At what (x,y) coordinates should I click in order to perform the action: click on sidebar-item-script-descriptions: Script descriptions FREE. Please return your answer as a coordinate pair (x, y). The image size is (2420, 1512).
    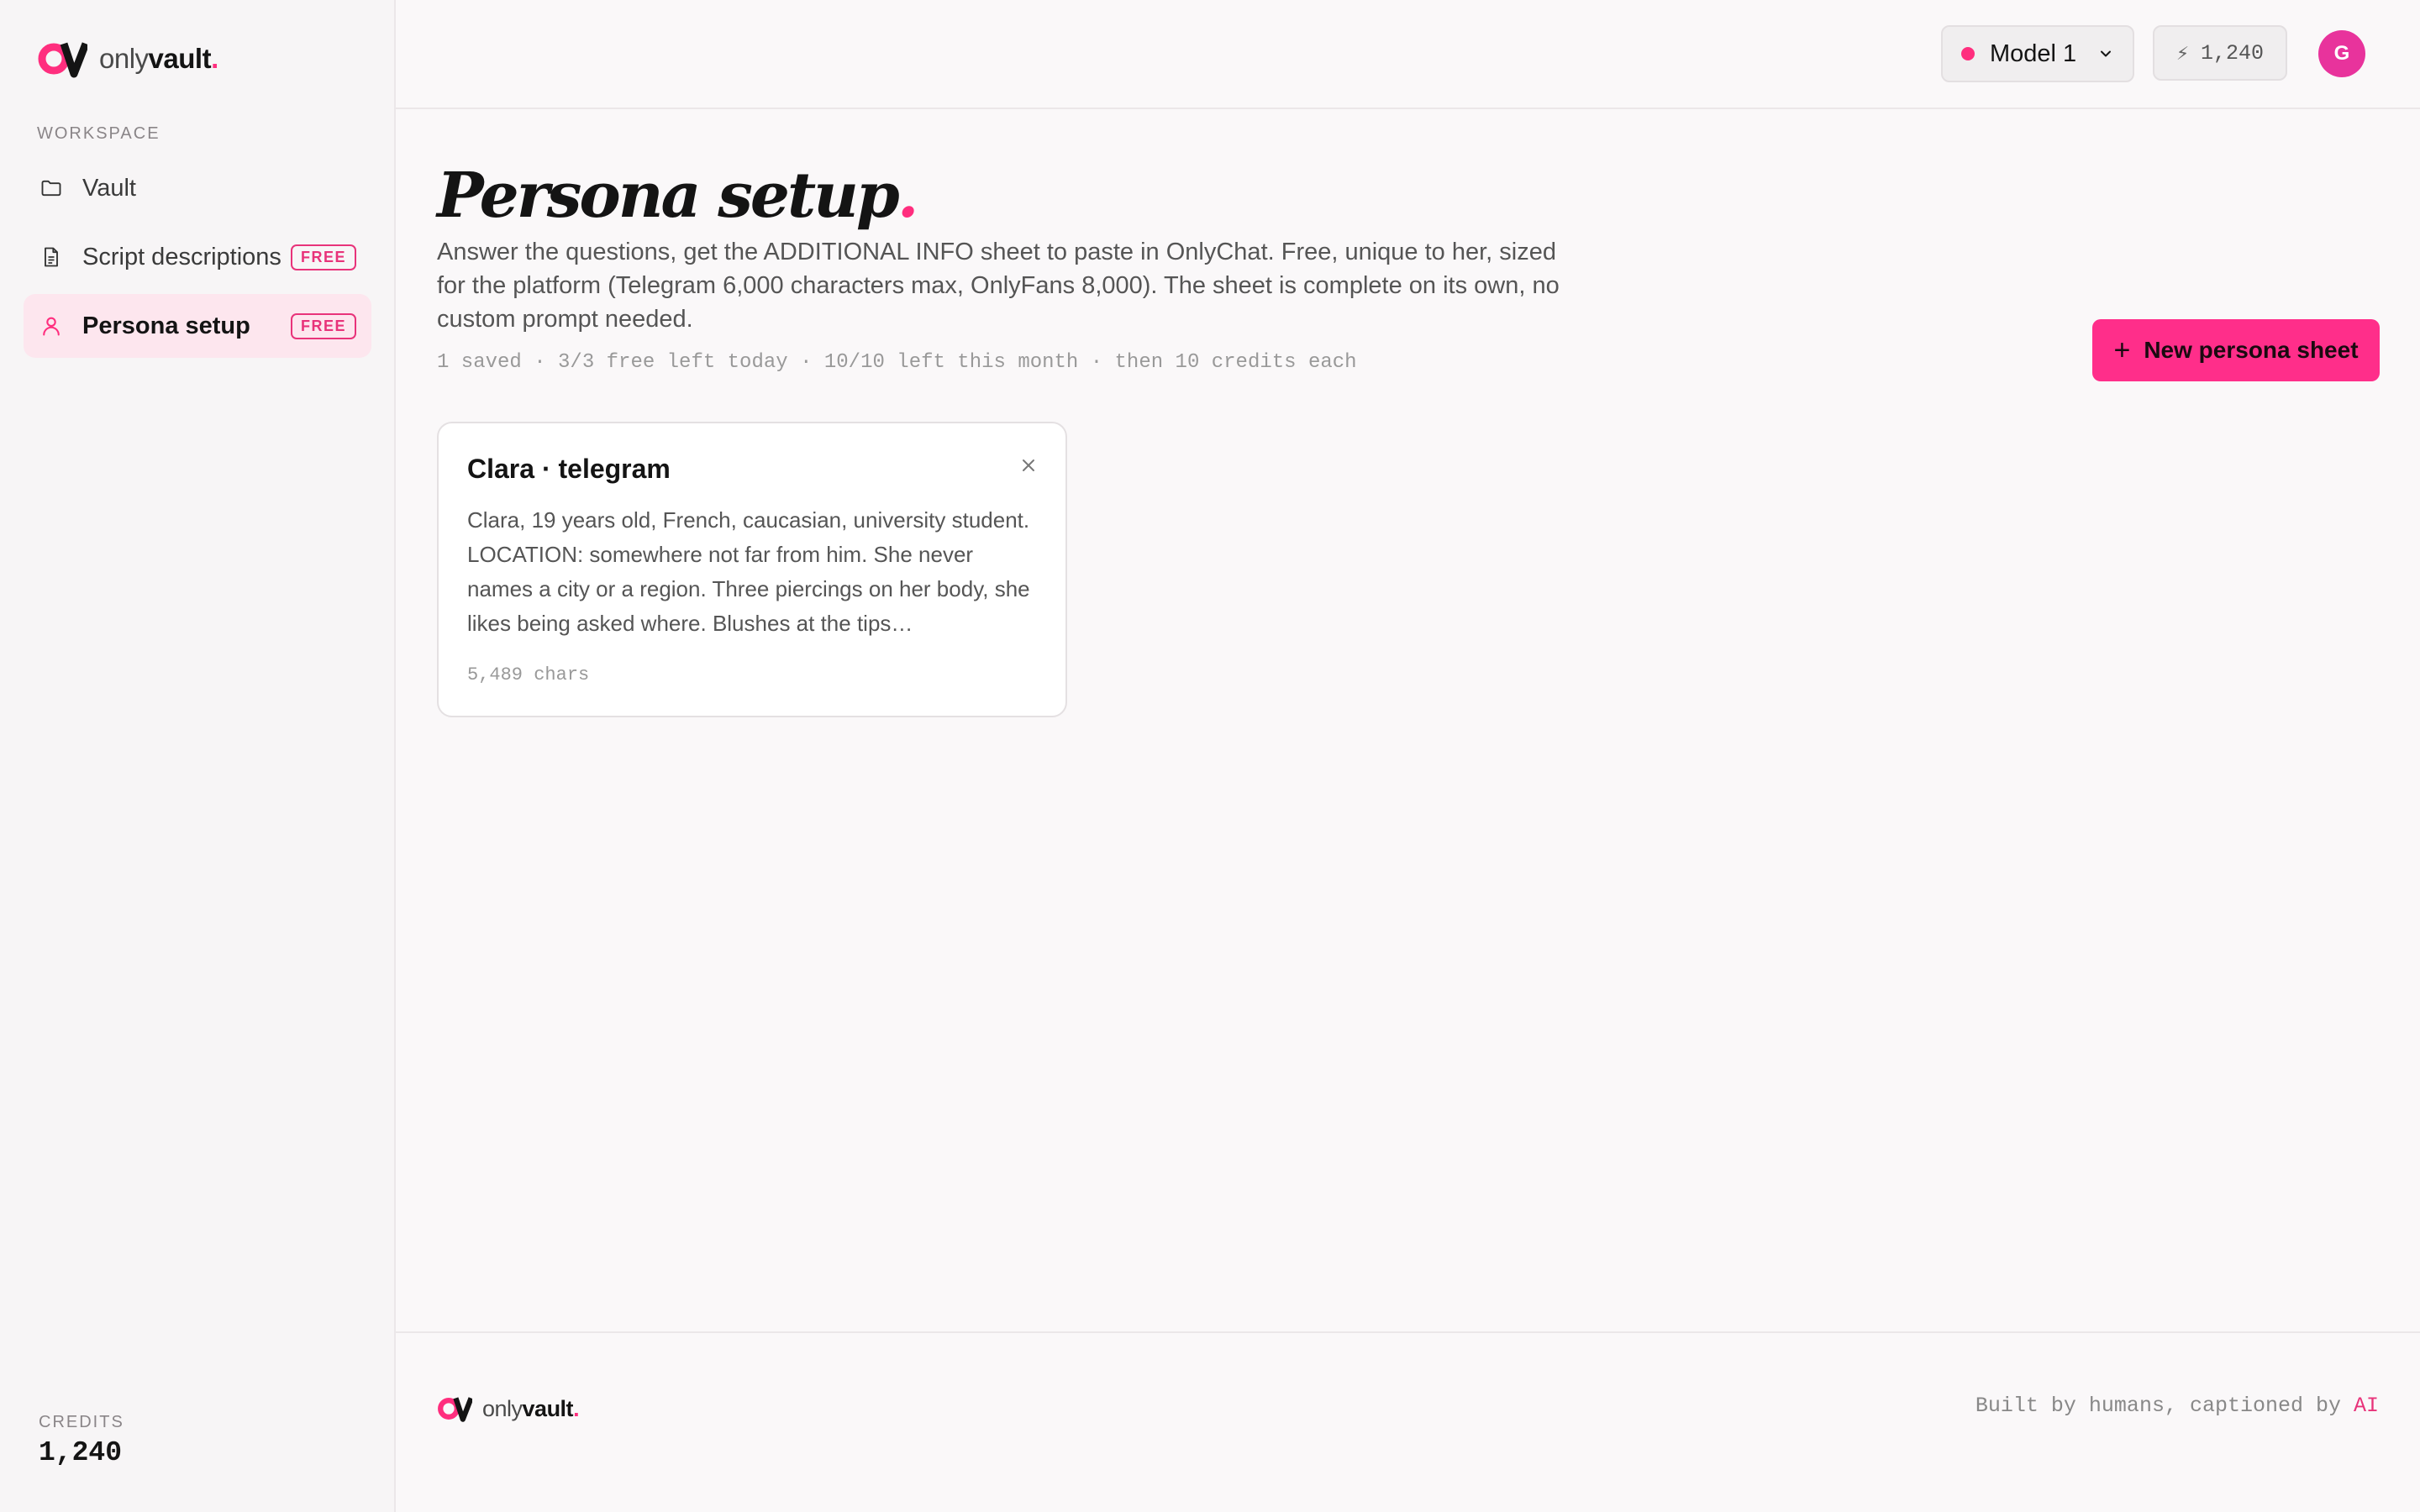
    Looking at the image, I should click on (197, 257).